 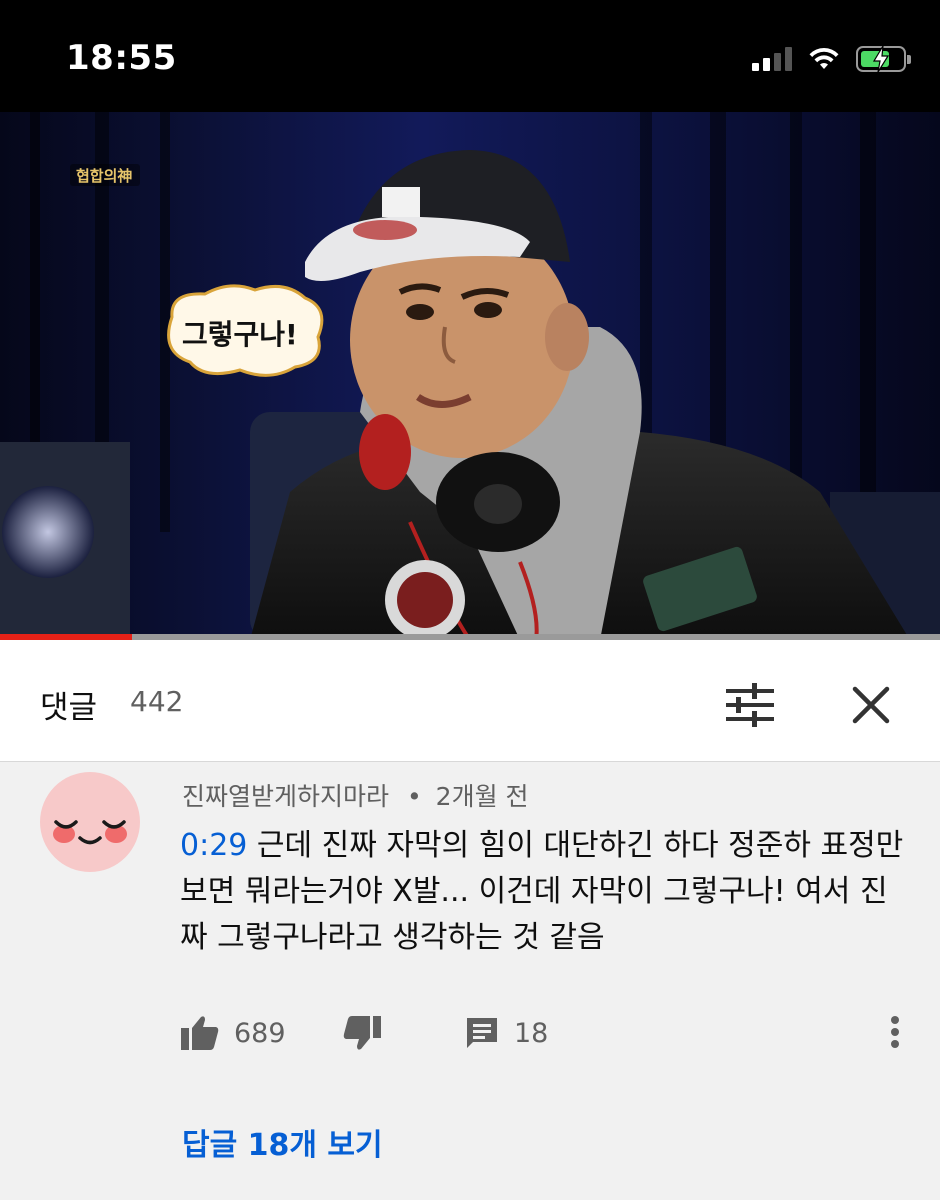 I want to click on comment-author: 진짜열받게하지마라, so click(x=285, y=796).